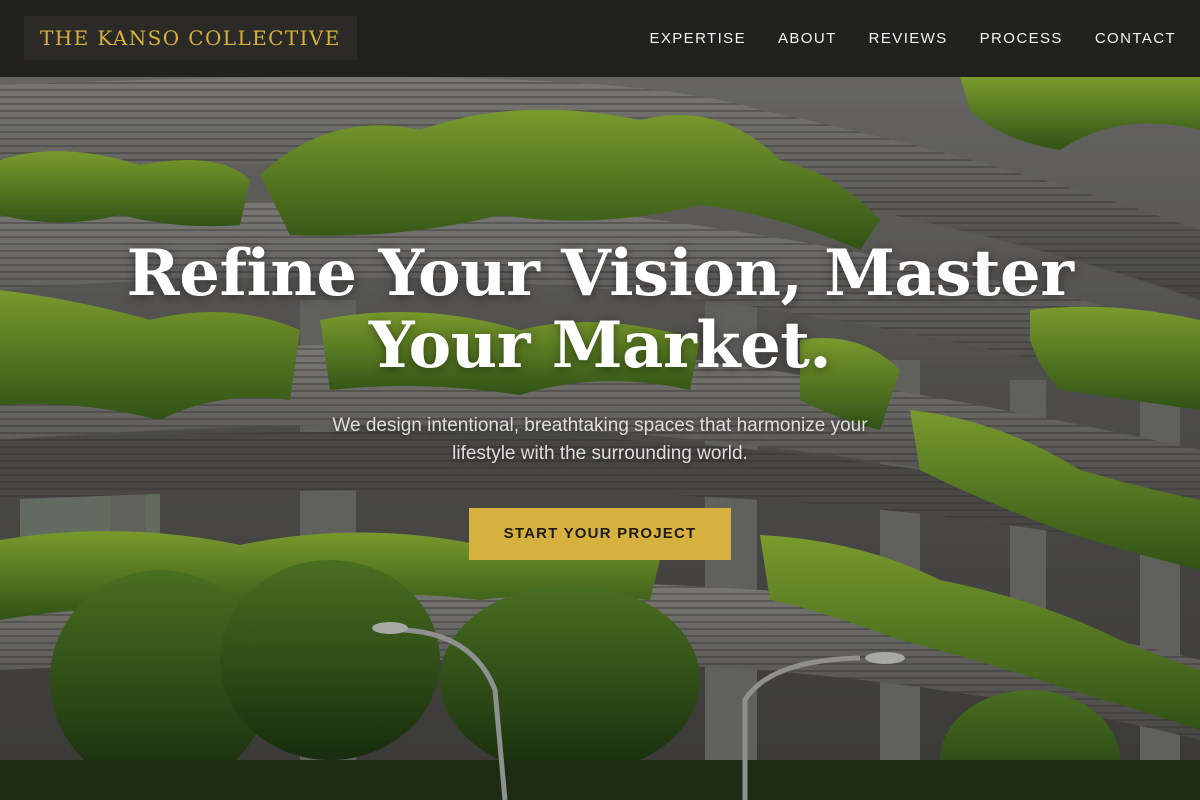  Describe the element at coordinates (1135, 38) in the screenshot. I see `nav-link-contact: CONTACT` at that location.